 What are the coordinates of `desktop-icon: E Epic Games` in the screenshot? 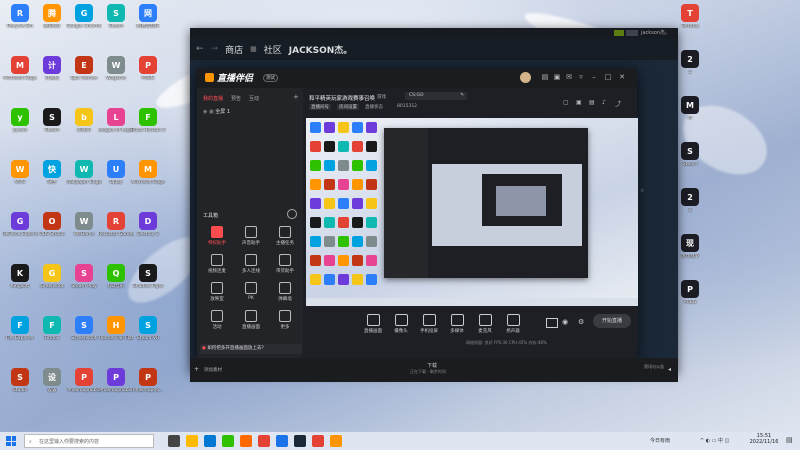 It's located at (84, 68).